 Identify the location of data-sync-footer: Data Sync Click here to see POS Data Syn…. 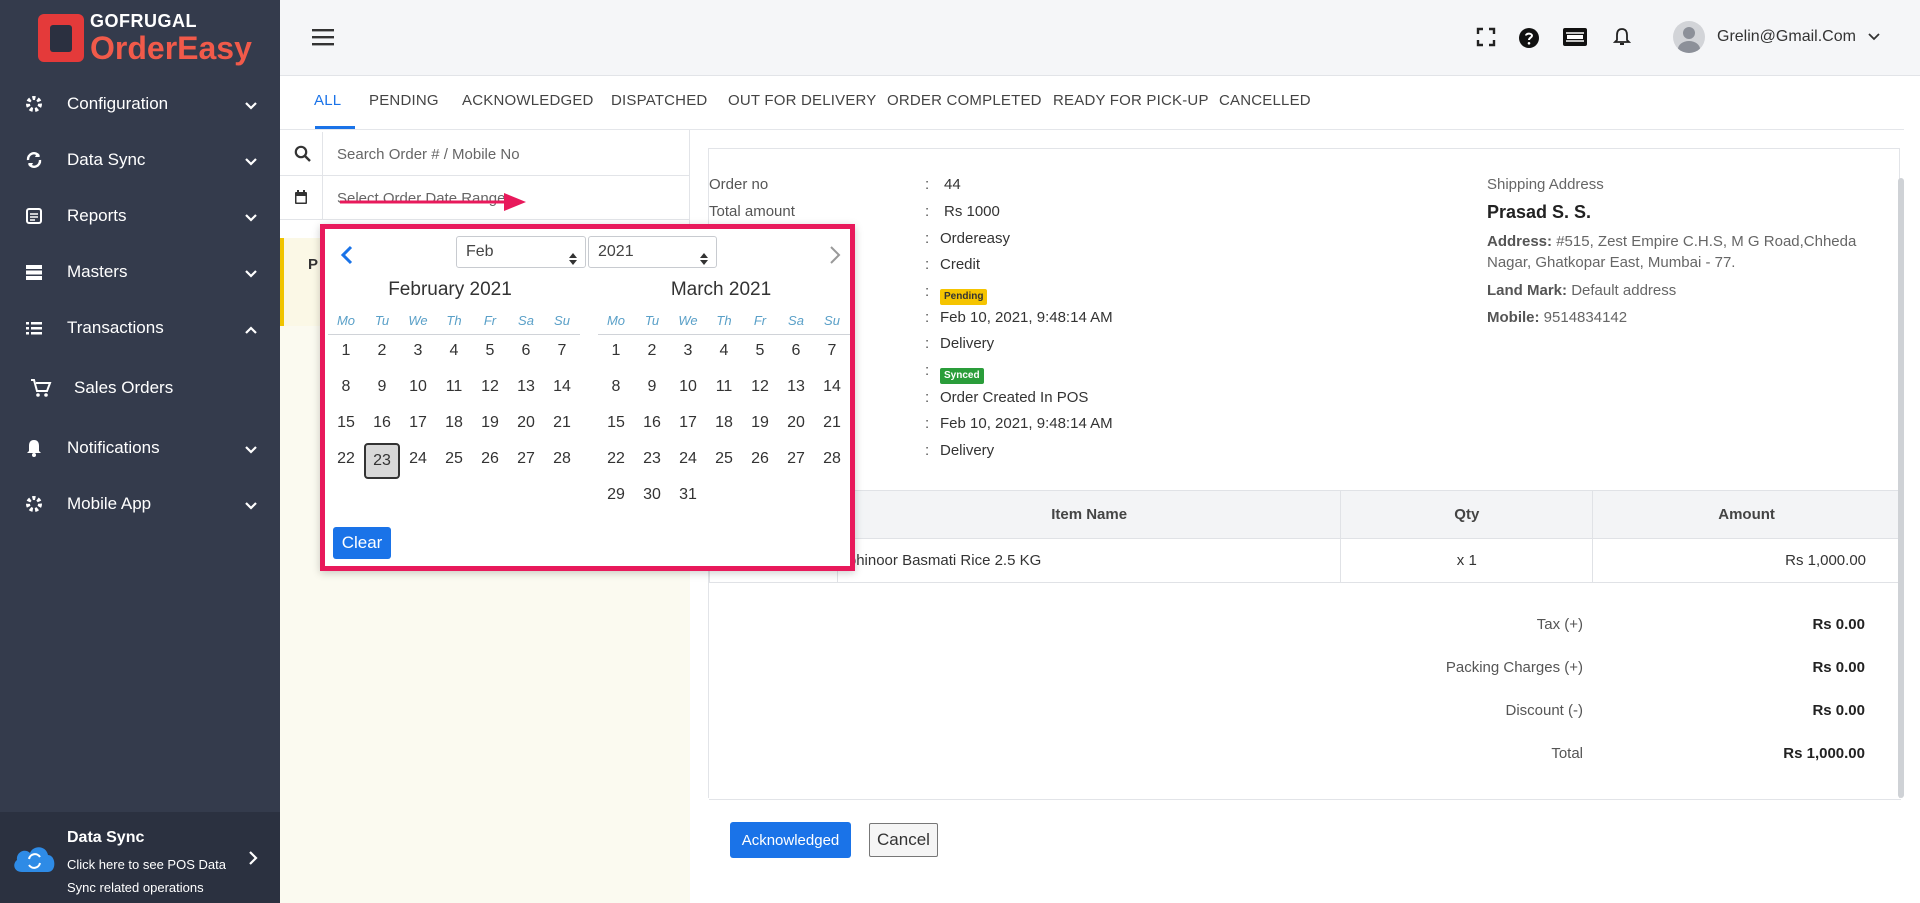
(140, 857).